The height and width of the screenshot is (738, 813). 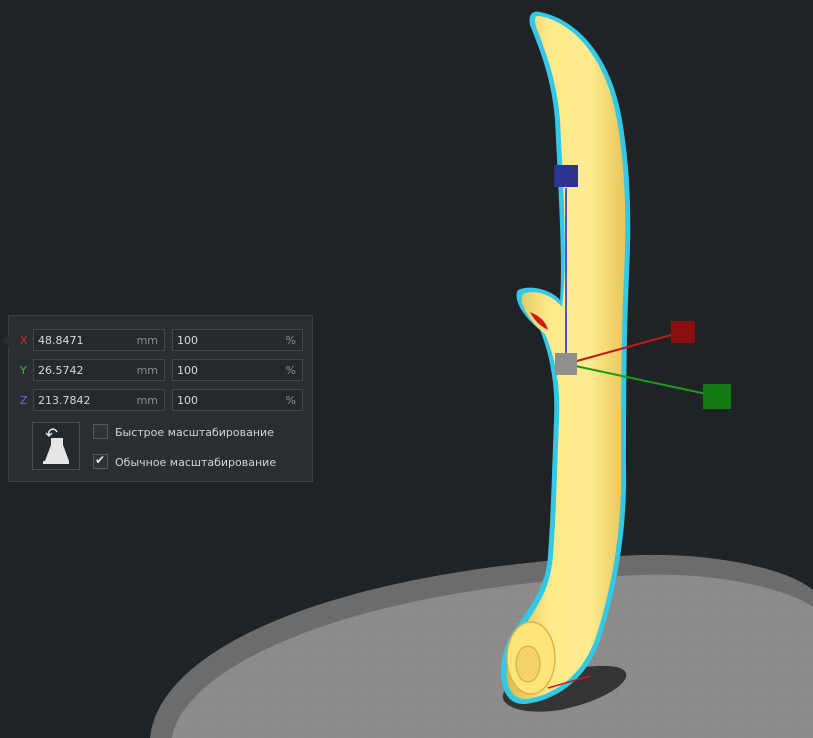 What do you see at coordinates (24, 340) in the screenshot?
I see `x-axis-label: X` at bounding box center [24, 340].